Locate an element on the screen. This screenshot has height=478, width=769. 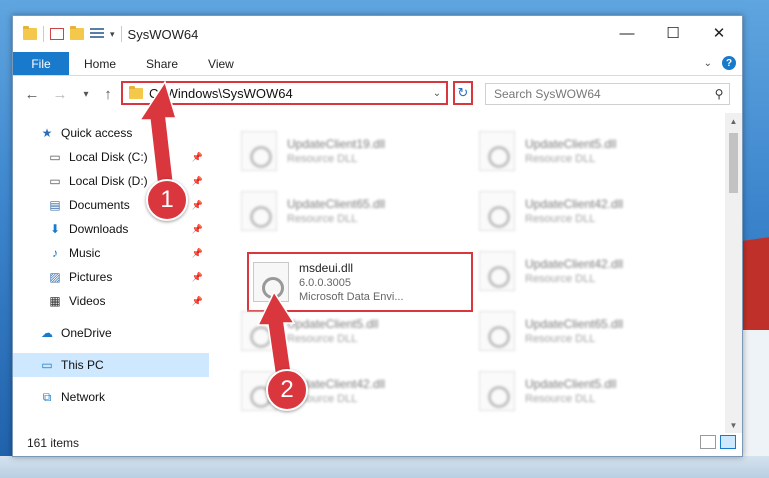
annotation-arrows is located at coordinates (217, 230).